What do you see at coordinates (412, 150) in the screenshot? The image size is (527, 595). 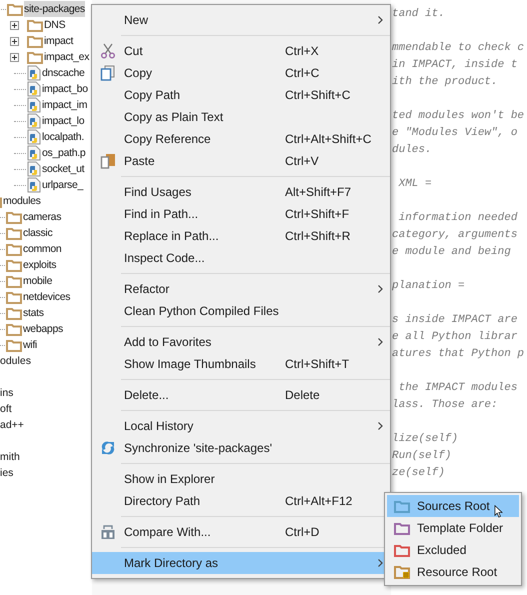 I see `code-line: dules.` at bounding box center [412, 150].